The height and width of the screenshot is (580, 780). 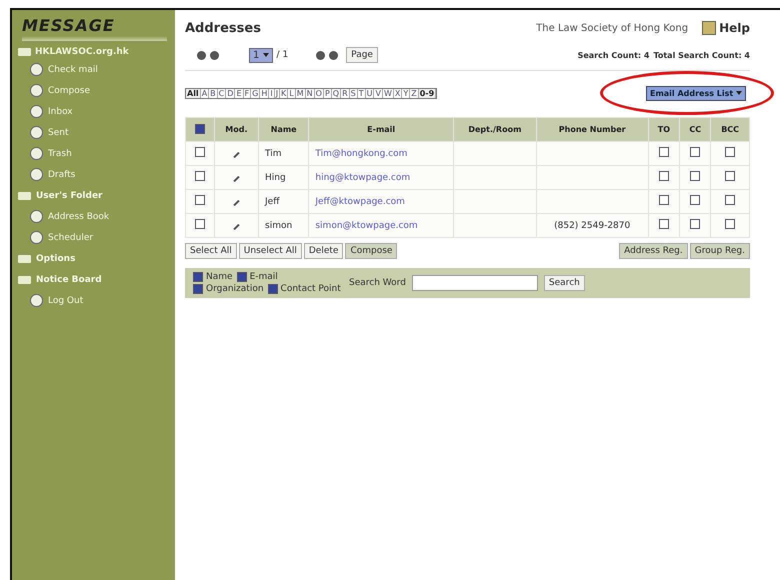 I want to click on letter-link: H, so click(x=265, y=93).